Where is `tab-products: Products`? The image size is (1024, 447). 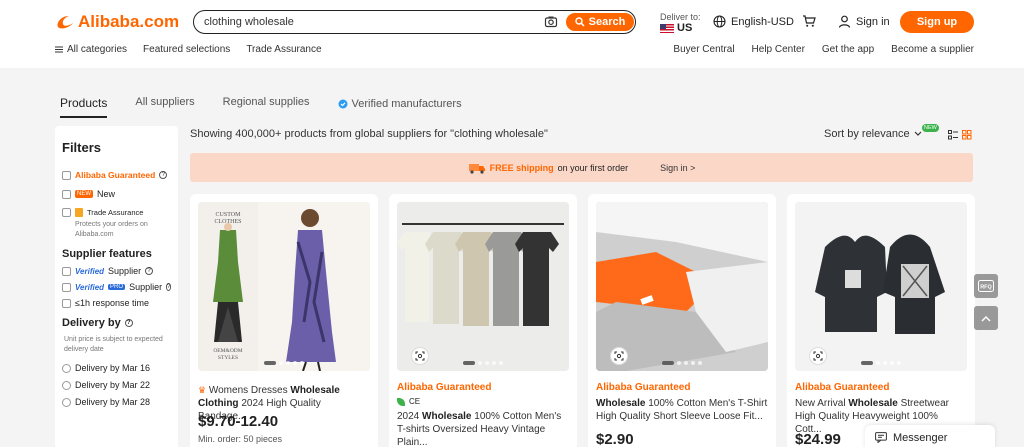 tab-products: Products is located at coordinates (84, 107).